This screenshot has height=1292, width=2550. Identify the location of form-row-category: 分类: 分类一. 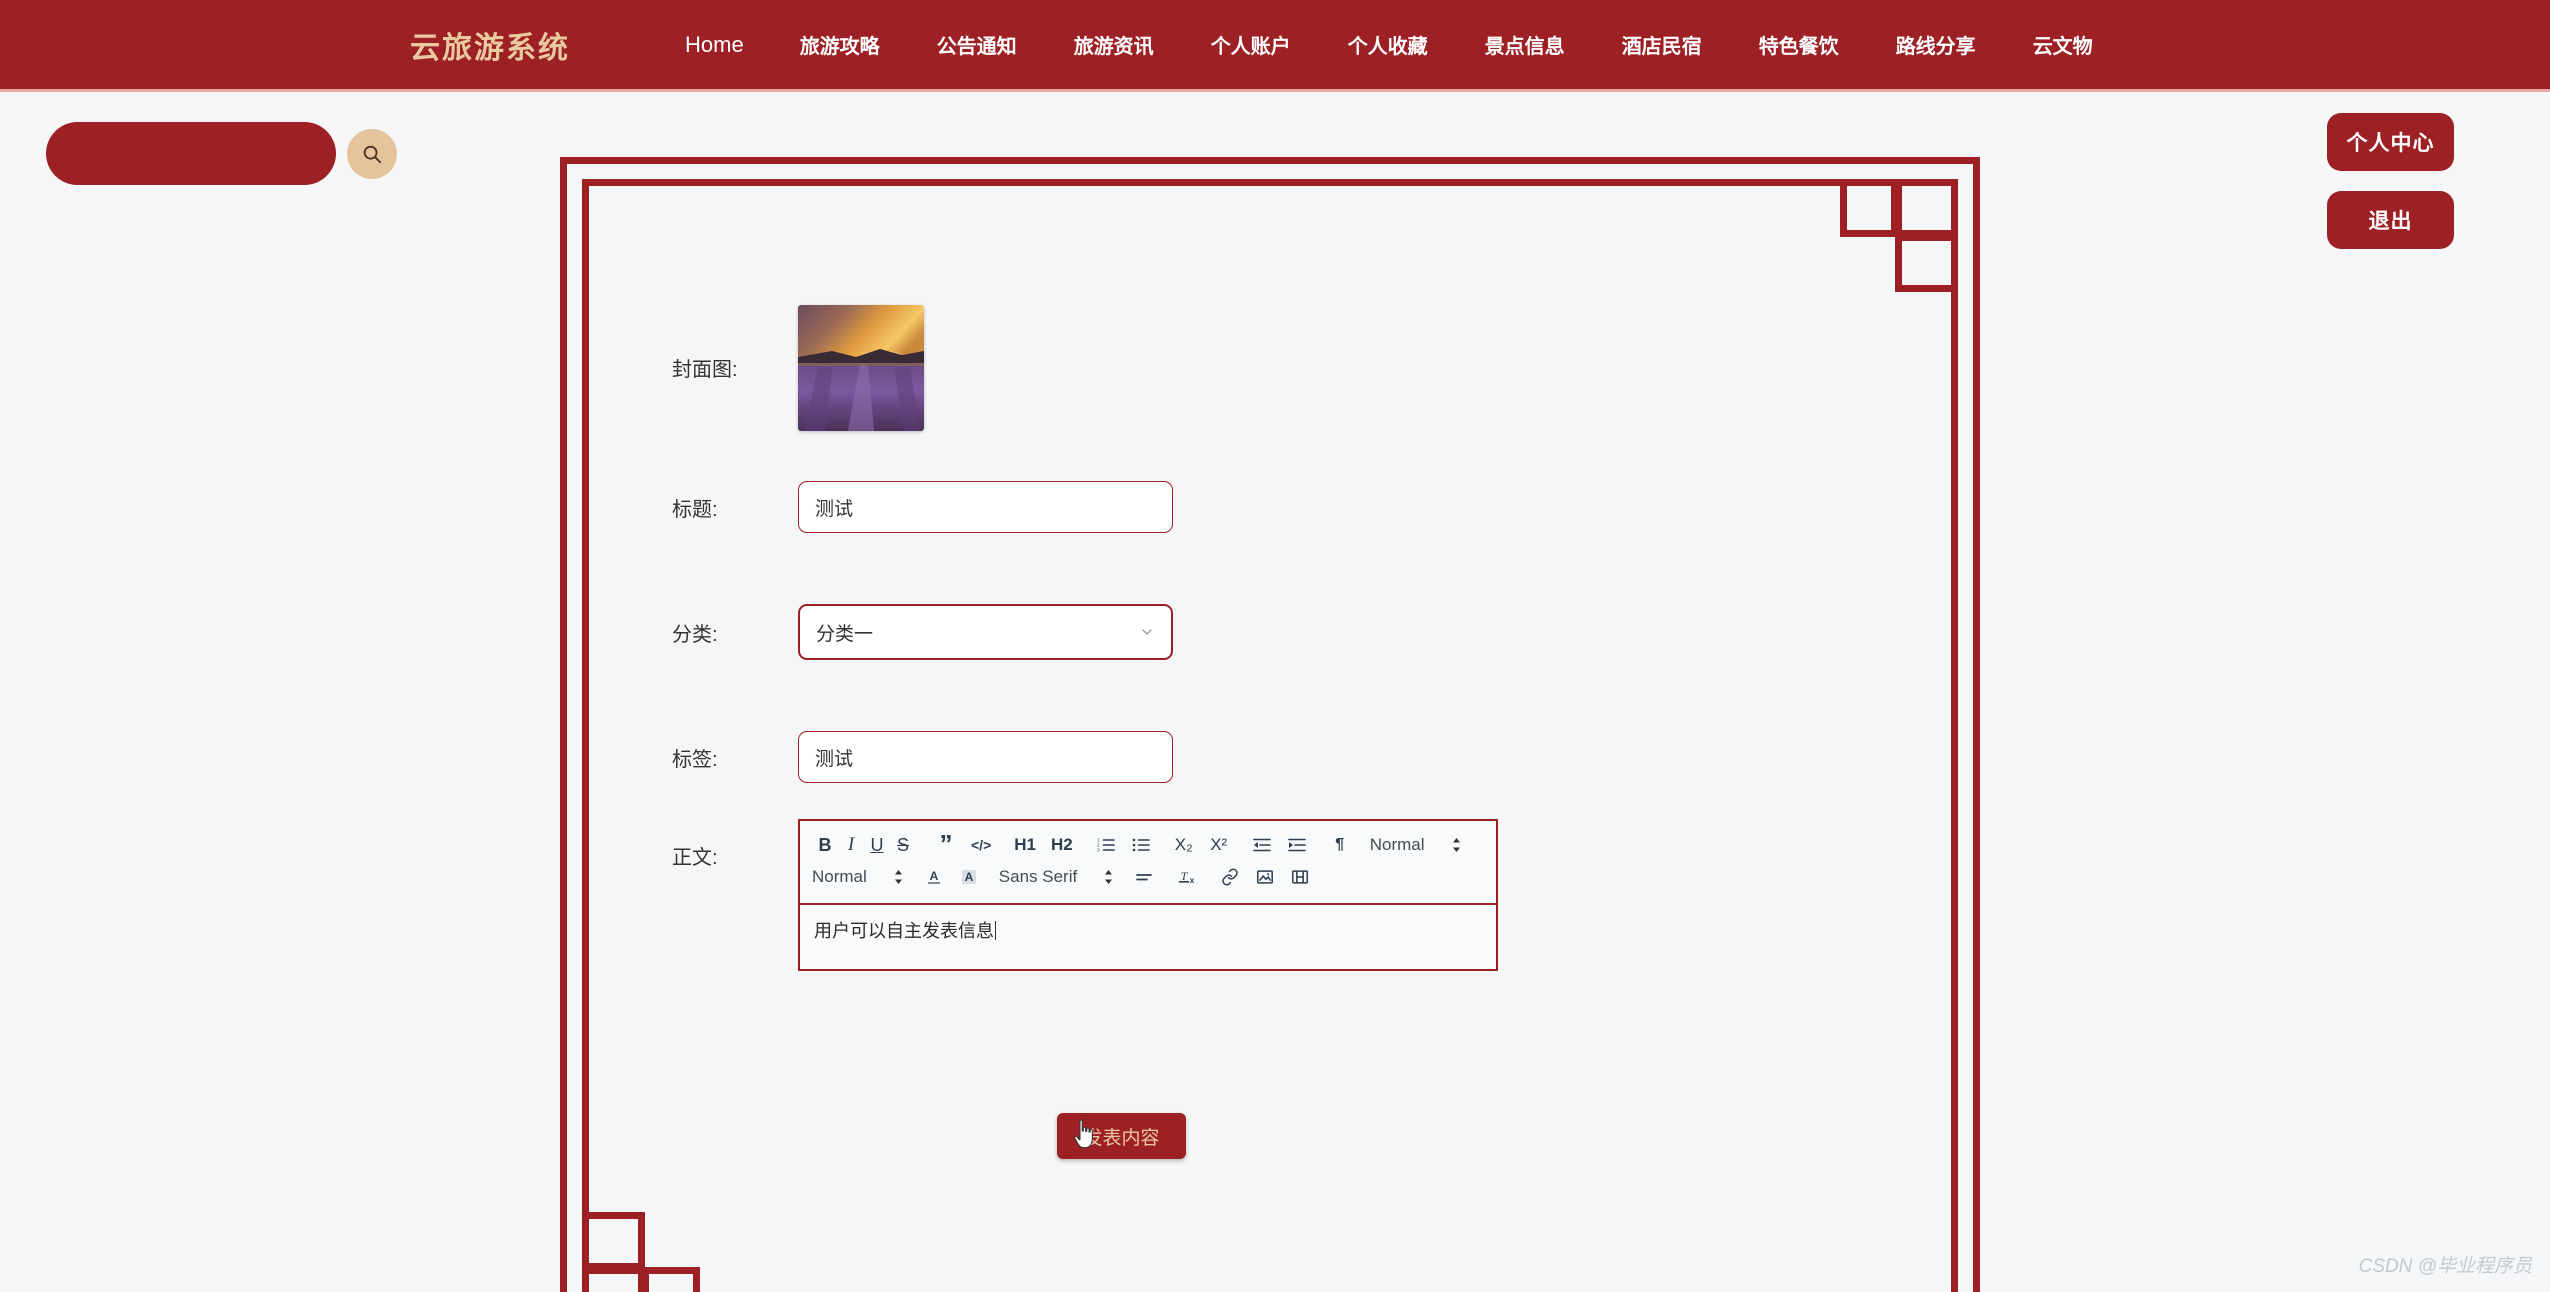
(1272, 632).